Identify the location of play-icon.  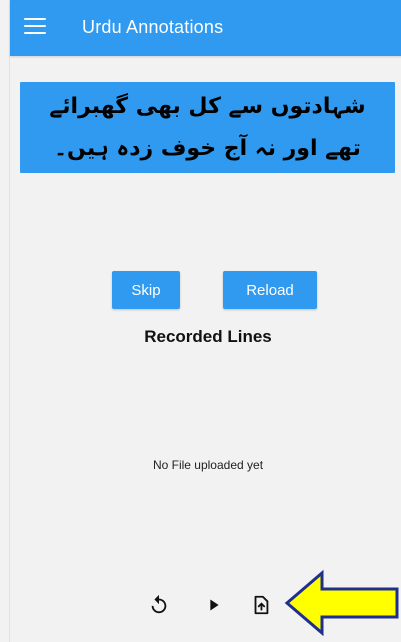
(214, 605).